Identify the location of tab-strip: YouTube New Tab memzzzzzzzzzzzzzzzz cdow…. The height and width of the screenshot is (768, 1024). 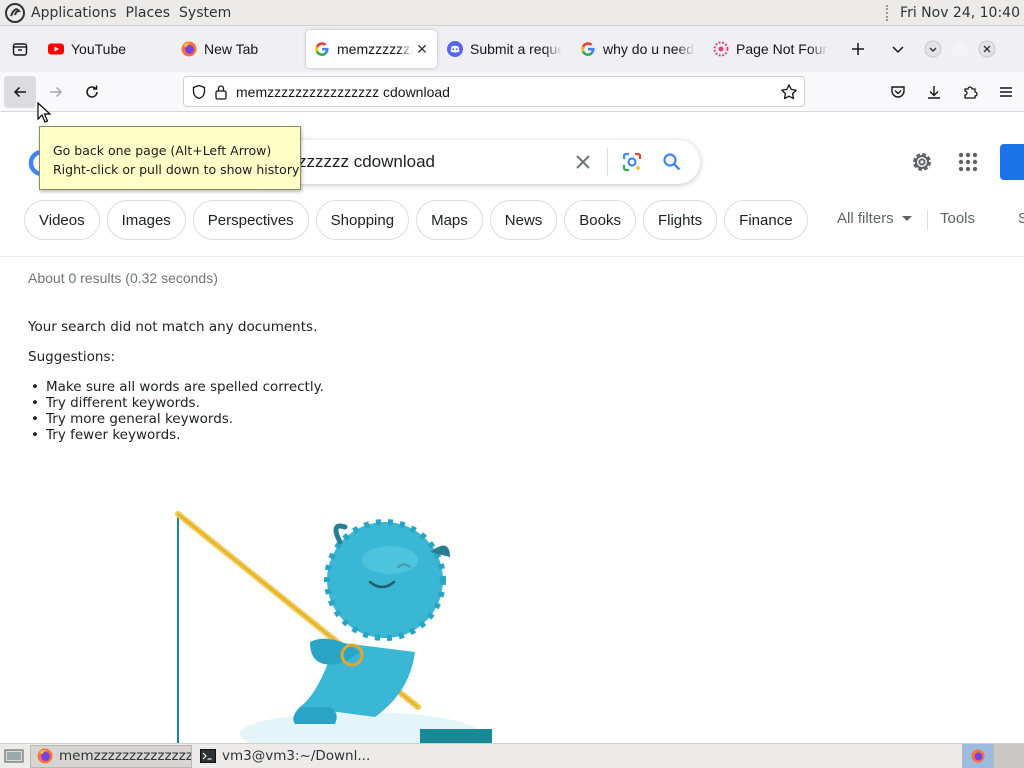
(512, 49).